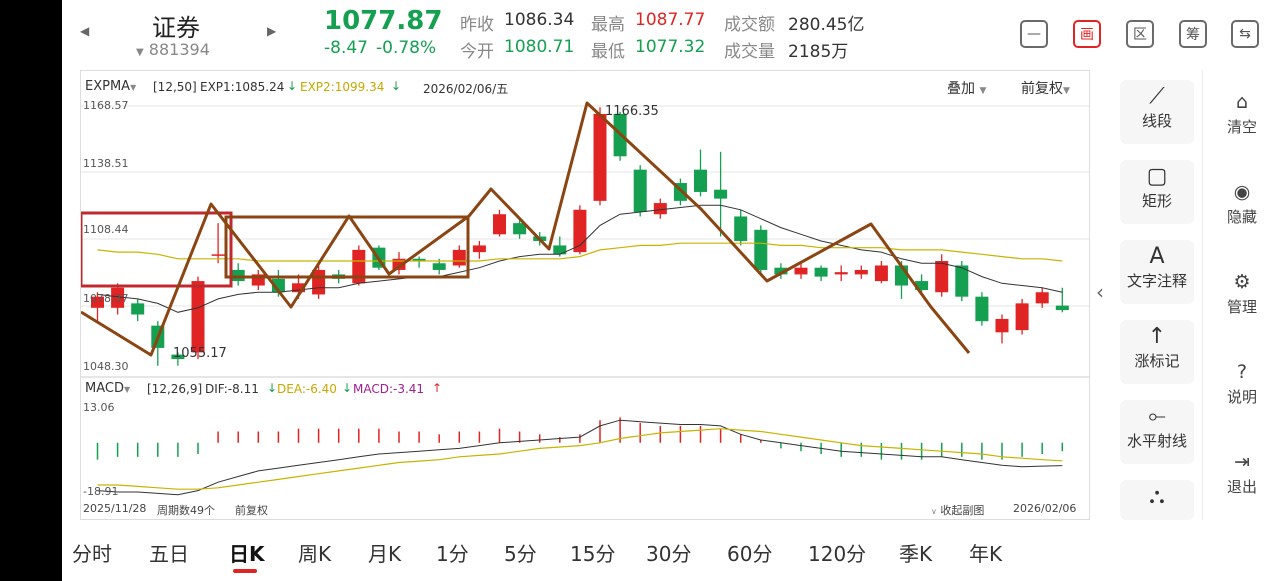  Describe the element at coordinates (384, 552) in the screenshot. I see `tab-4: 月K` at that location.